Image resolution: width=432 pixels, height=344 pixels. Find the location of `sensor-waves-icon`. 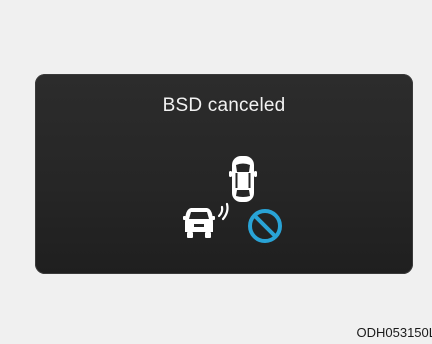

sensor-waves-icon is located at coordinates (223, 211).